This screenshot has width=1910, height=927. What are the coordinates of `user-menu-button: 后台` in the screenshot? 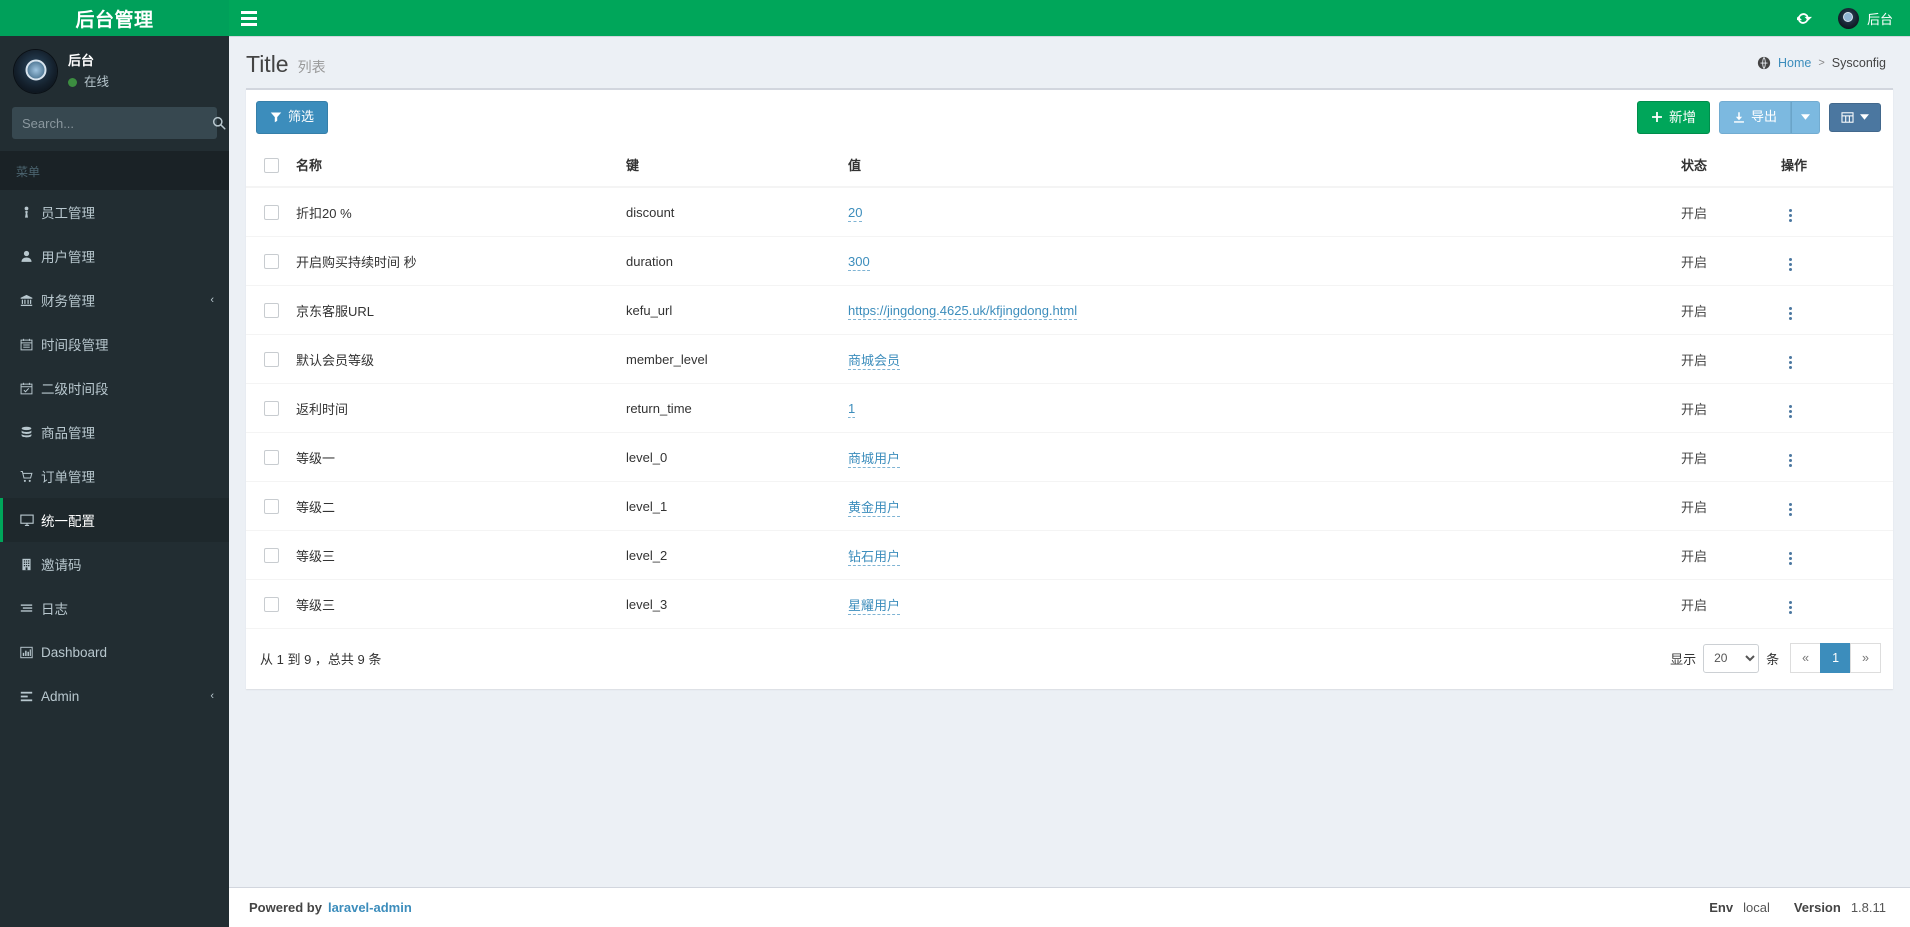 It's located at (1865, 18).